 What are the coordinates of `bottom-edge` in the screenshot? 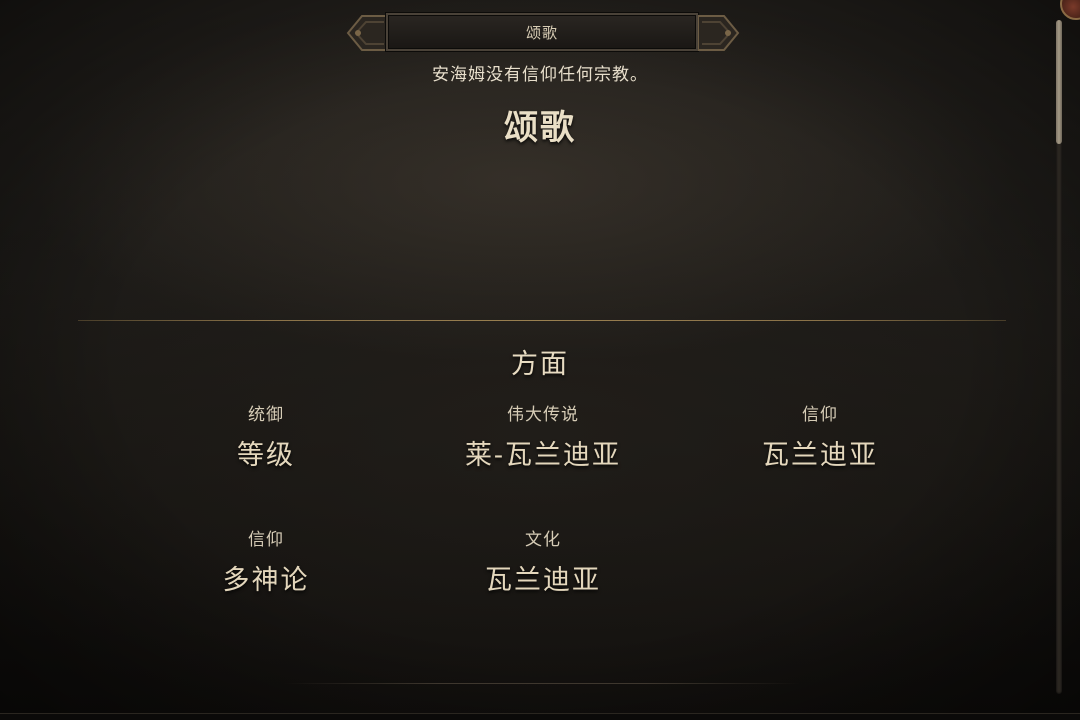 It's located at (540, 716).